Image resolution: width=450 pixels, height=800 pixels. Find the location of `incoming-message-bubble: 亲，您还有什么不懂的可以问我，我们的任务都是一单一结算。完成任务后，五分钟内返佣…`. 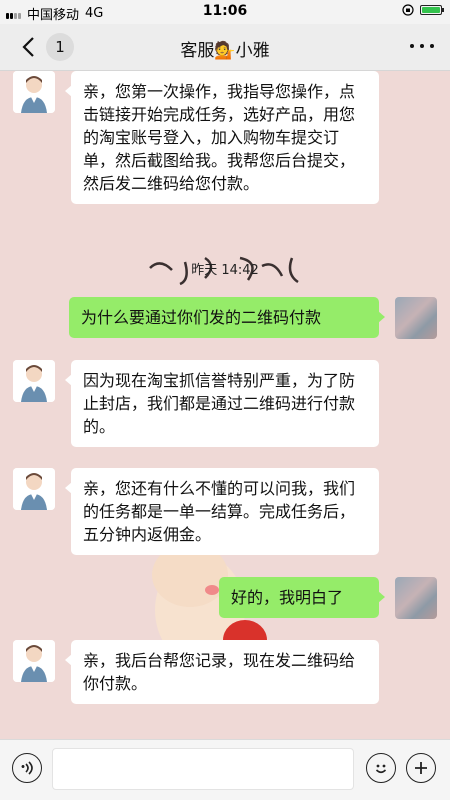

incoming-message-bubble: 亲，您还有什么不懂的可以问我，我们的任务都是一单一结算。完成任务后，五分钟内返佣… is located at coordinates (222, 511).